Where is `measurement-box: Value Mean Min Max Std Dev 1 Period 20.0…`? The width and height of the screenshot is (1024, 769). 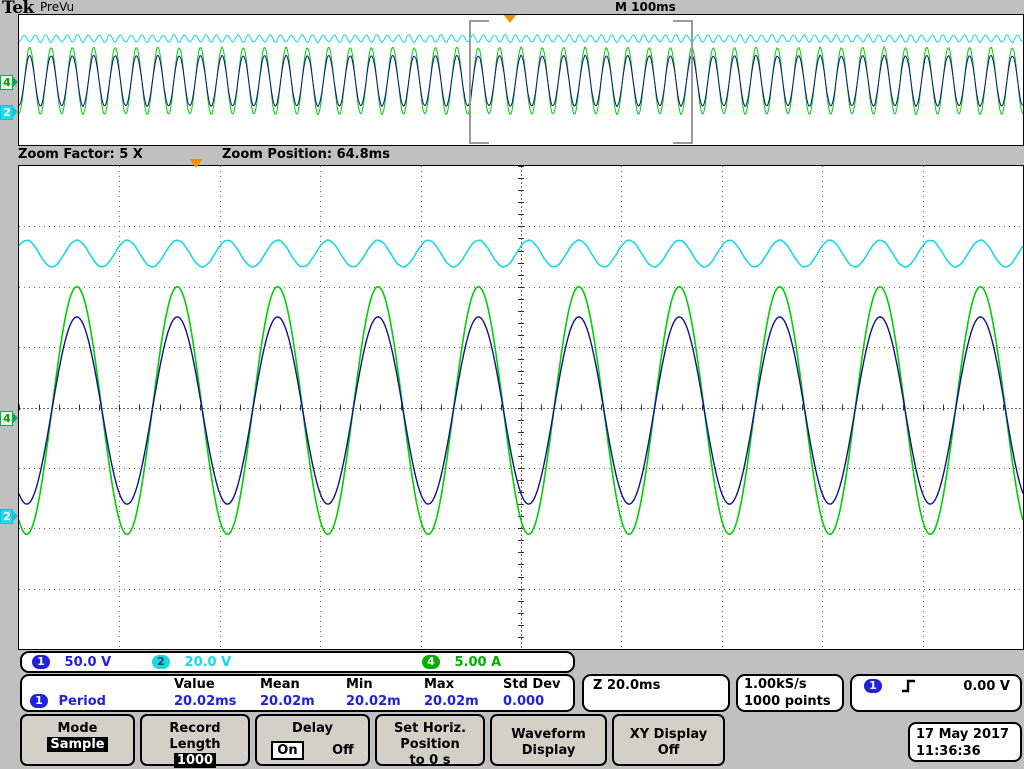
measurement-box: Value Mean Min Max Std Dev 1 Period 20.0… is located at coordinates (297, 693).